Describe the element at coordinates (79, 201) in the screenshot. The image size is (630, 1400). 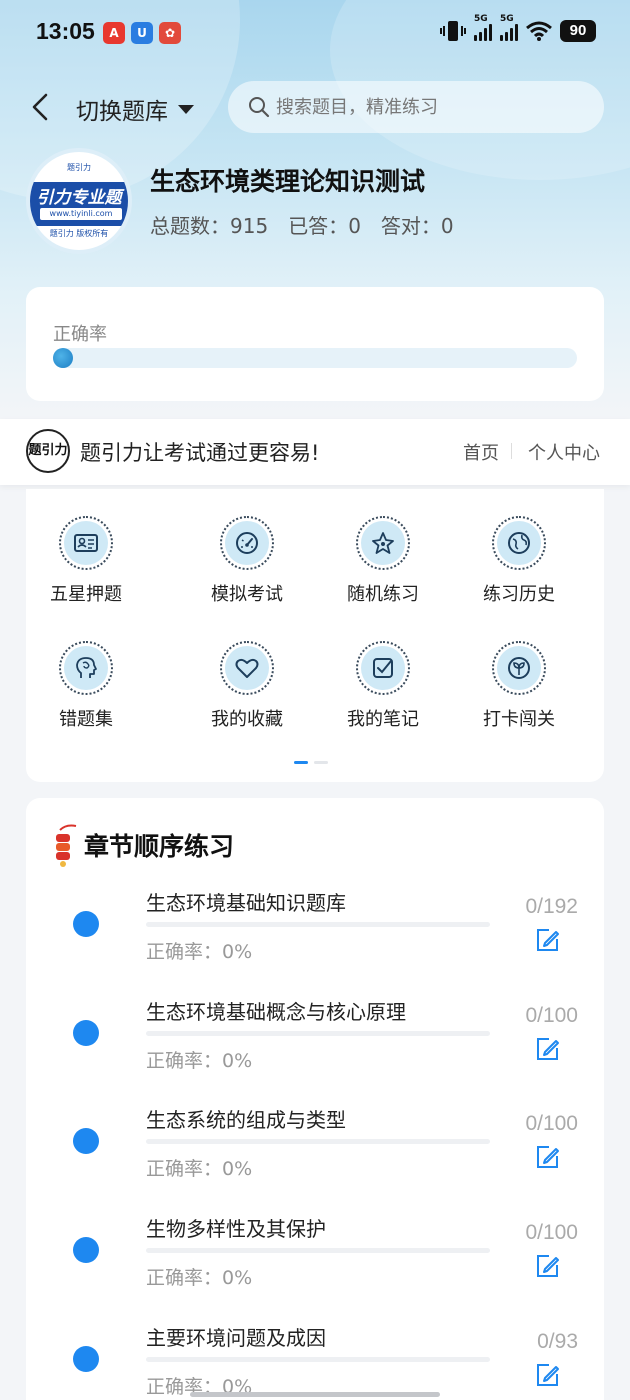
I see `question-bank-logo: 题引力 引力专业题 www.tiyinli.com 题引力 版权所有` at that location.